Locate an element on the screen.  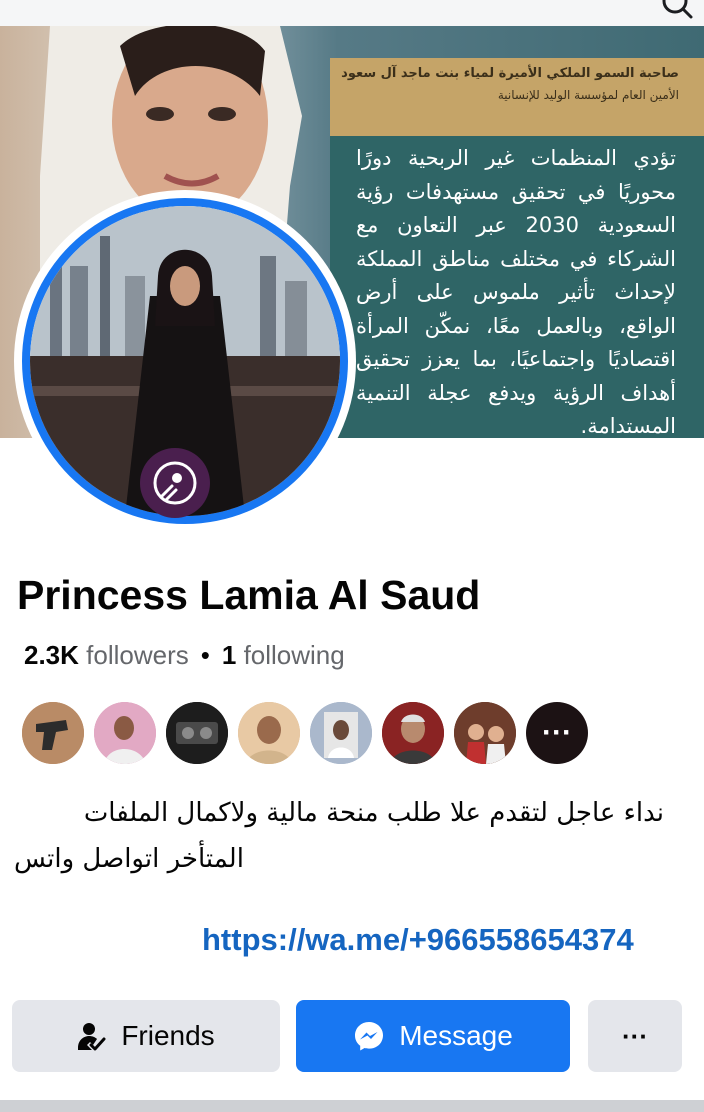
profile-avatar is located at coordinates (185, 361).